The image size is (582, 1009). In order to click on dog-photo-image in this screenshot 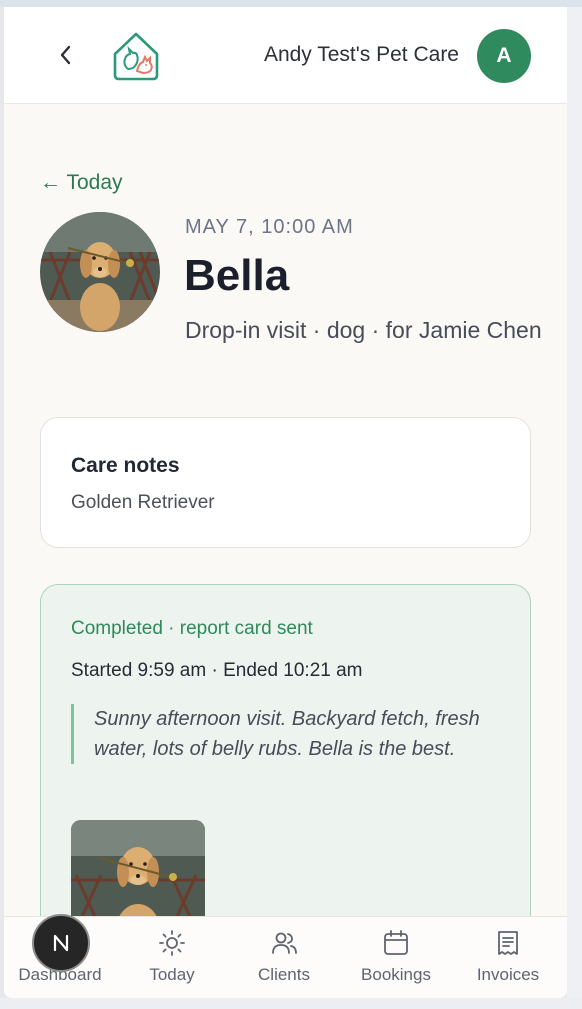, I will do `click(100, 272)`.